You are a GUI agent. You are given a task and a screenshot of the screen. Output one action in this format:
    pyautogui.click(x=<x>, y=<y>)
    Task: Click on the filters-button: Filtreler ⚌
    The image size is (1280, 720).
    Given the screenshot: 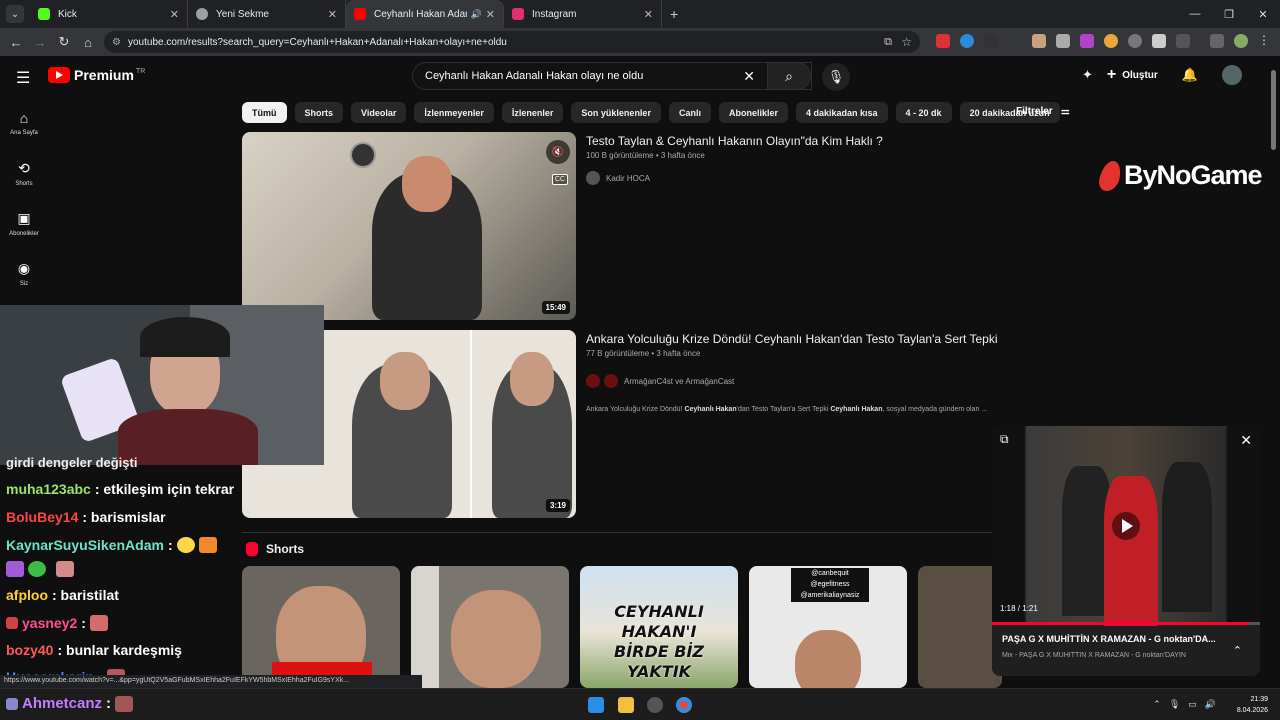 What is the action you would take?
    pyautogui.click(x=1043, y=111)
    